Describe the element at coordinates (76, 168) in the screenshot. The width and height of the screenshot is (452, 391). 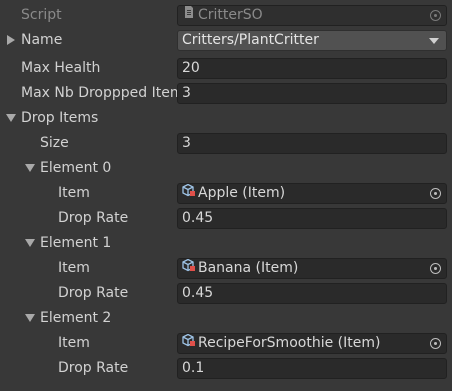
I see `element-label: Element 0` at that location.